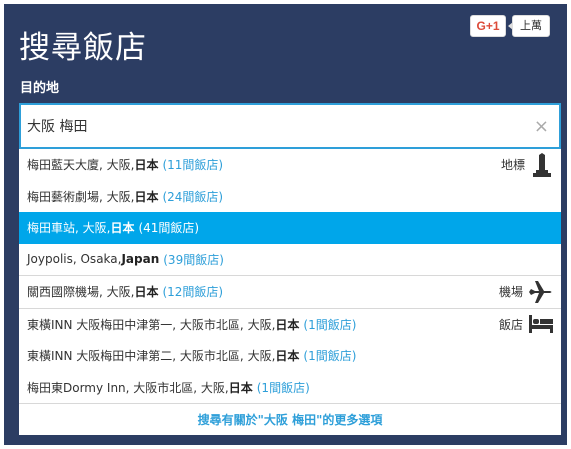  I want to click on google-plus-button: G+1, so click(488, 26).